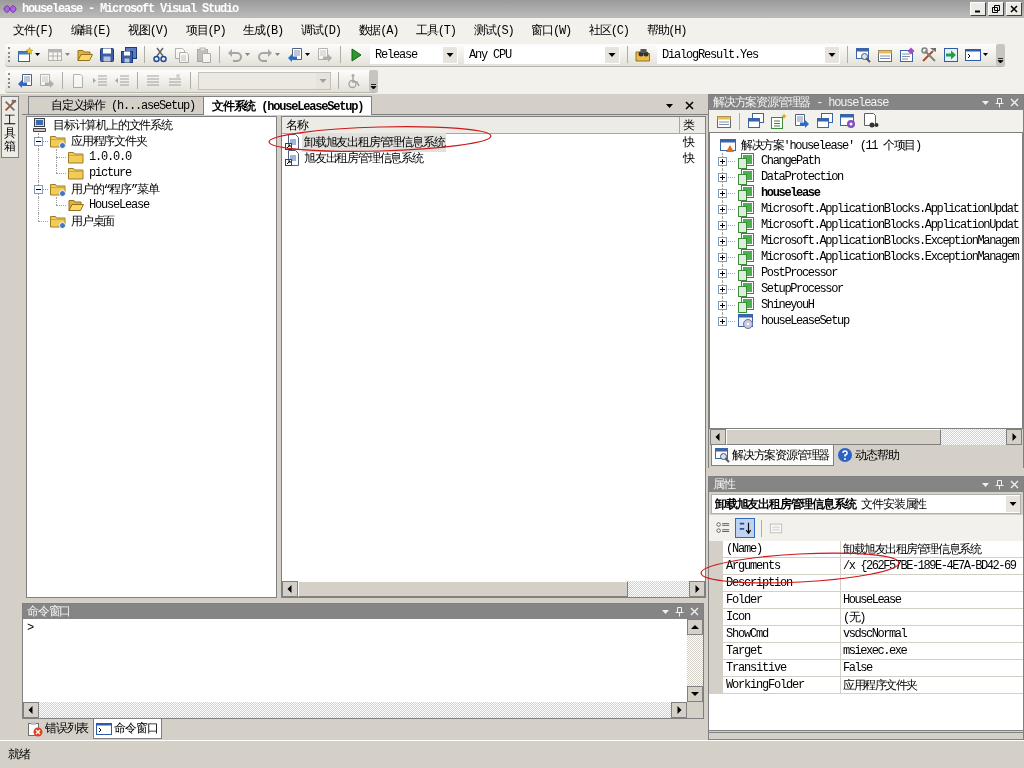 This screenshot has height=768, width=1024. What do you see at coordinates (33, 30) in the screenshot?
I see `menu-item: 文件(F)` at bounding box center [33, 30].